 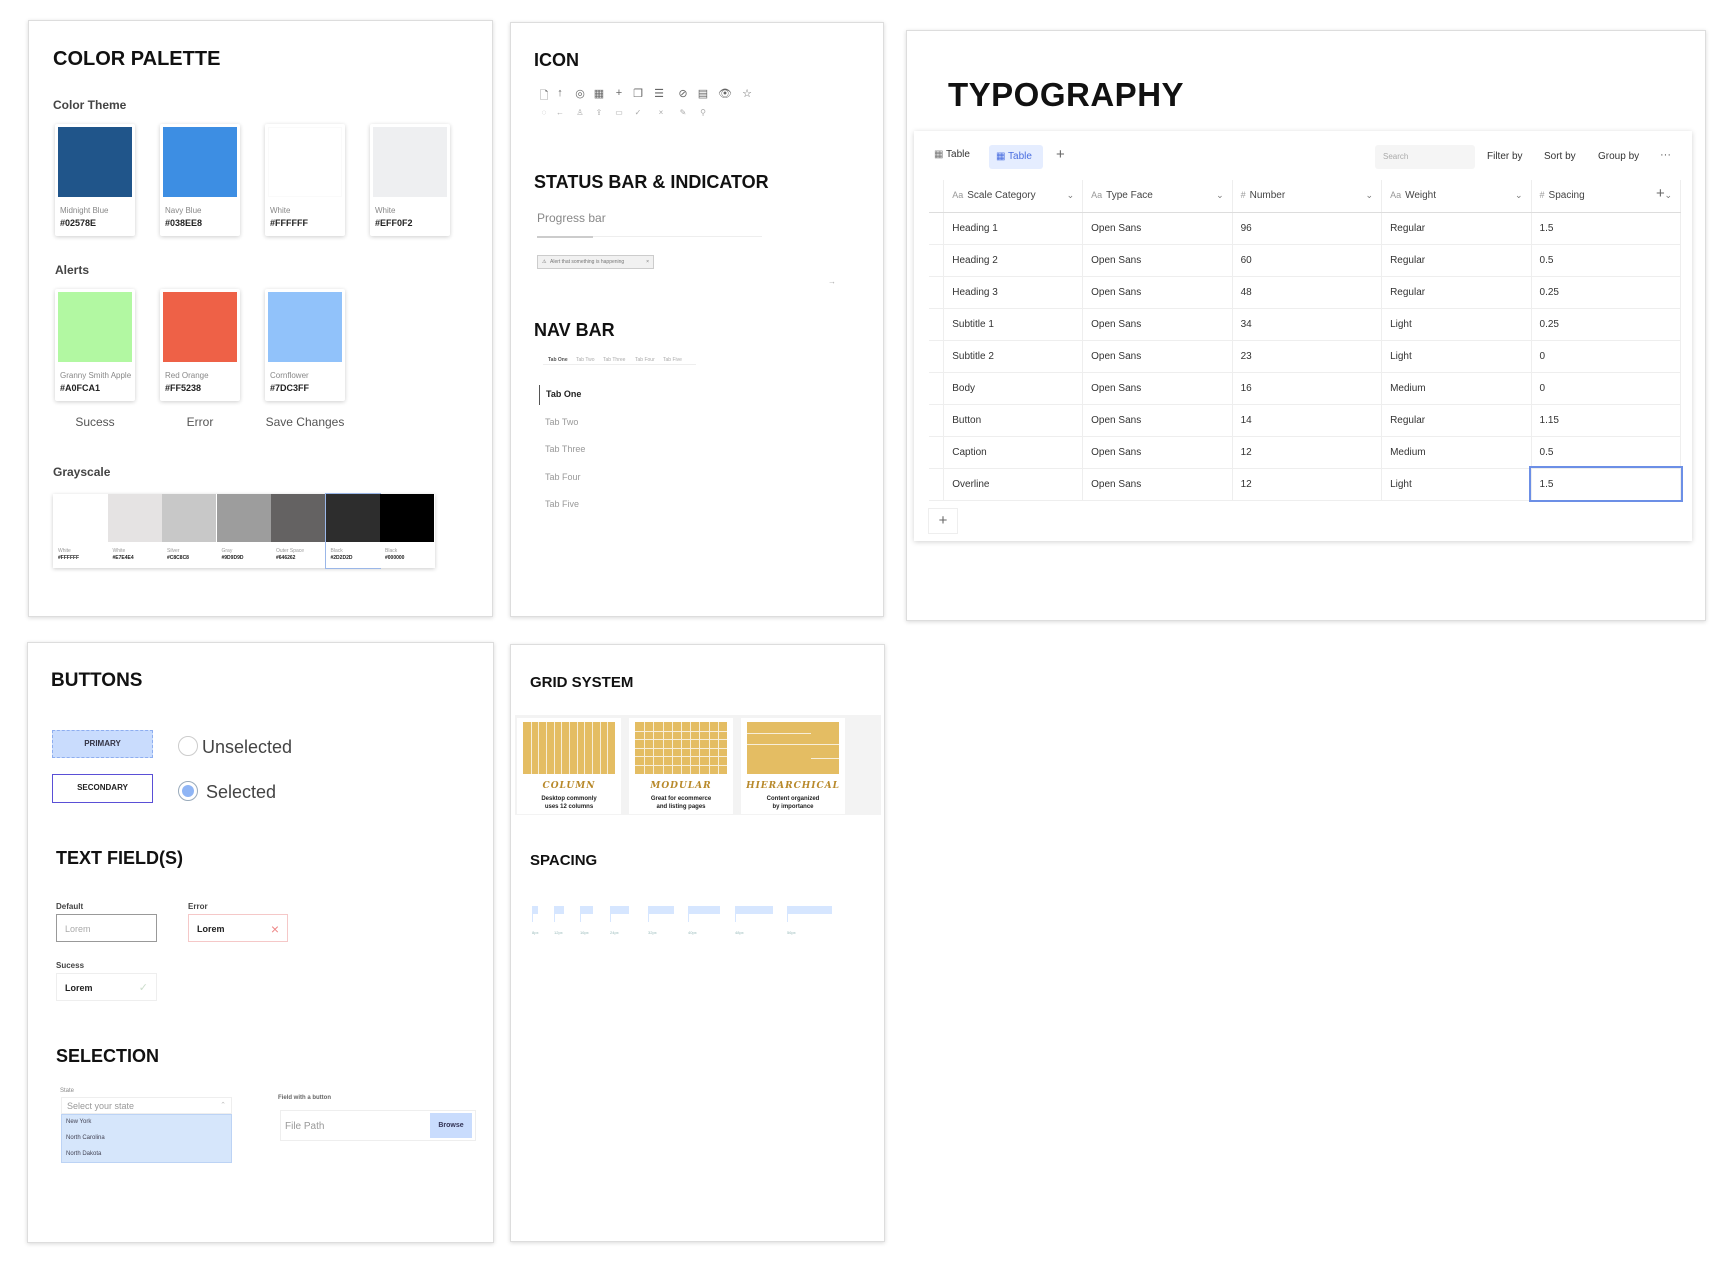 I want to click on state-option: North Dakota, so click(x=83, y=1154).